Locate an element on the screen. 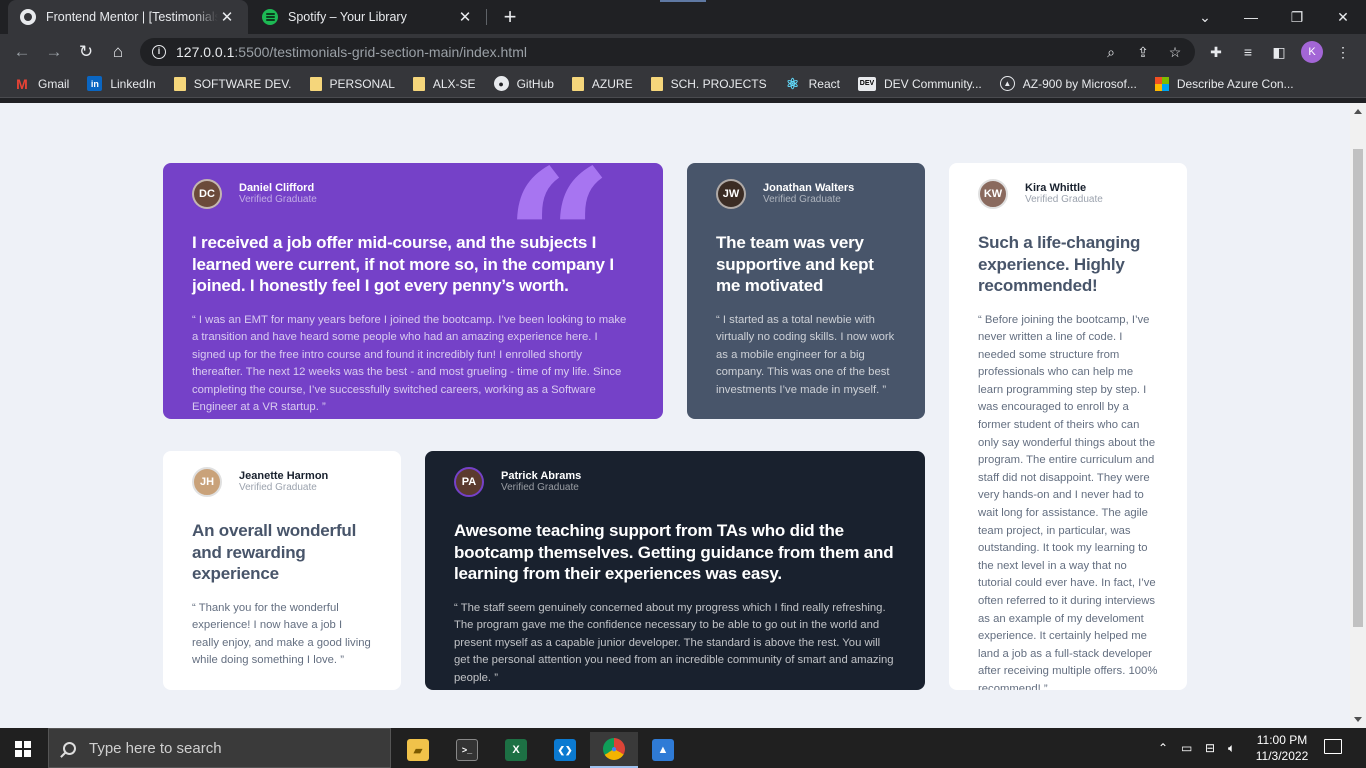 This screenshot has width=1366, height=768. folder-icon is located at coordinates (656, 83).